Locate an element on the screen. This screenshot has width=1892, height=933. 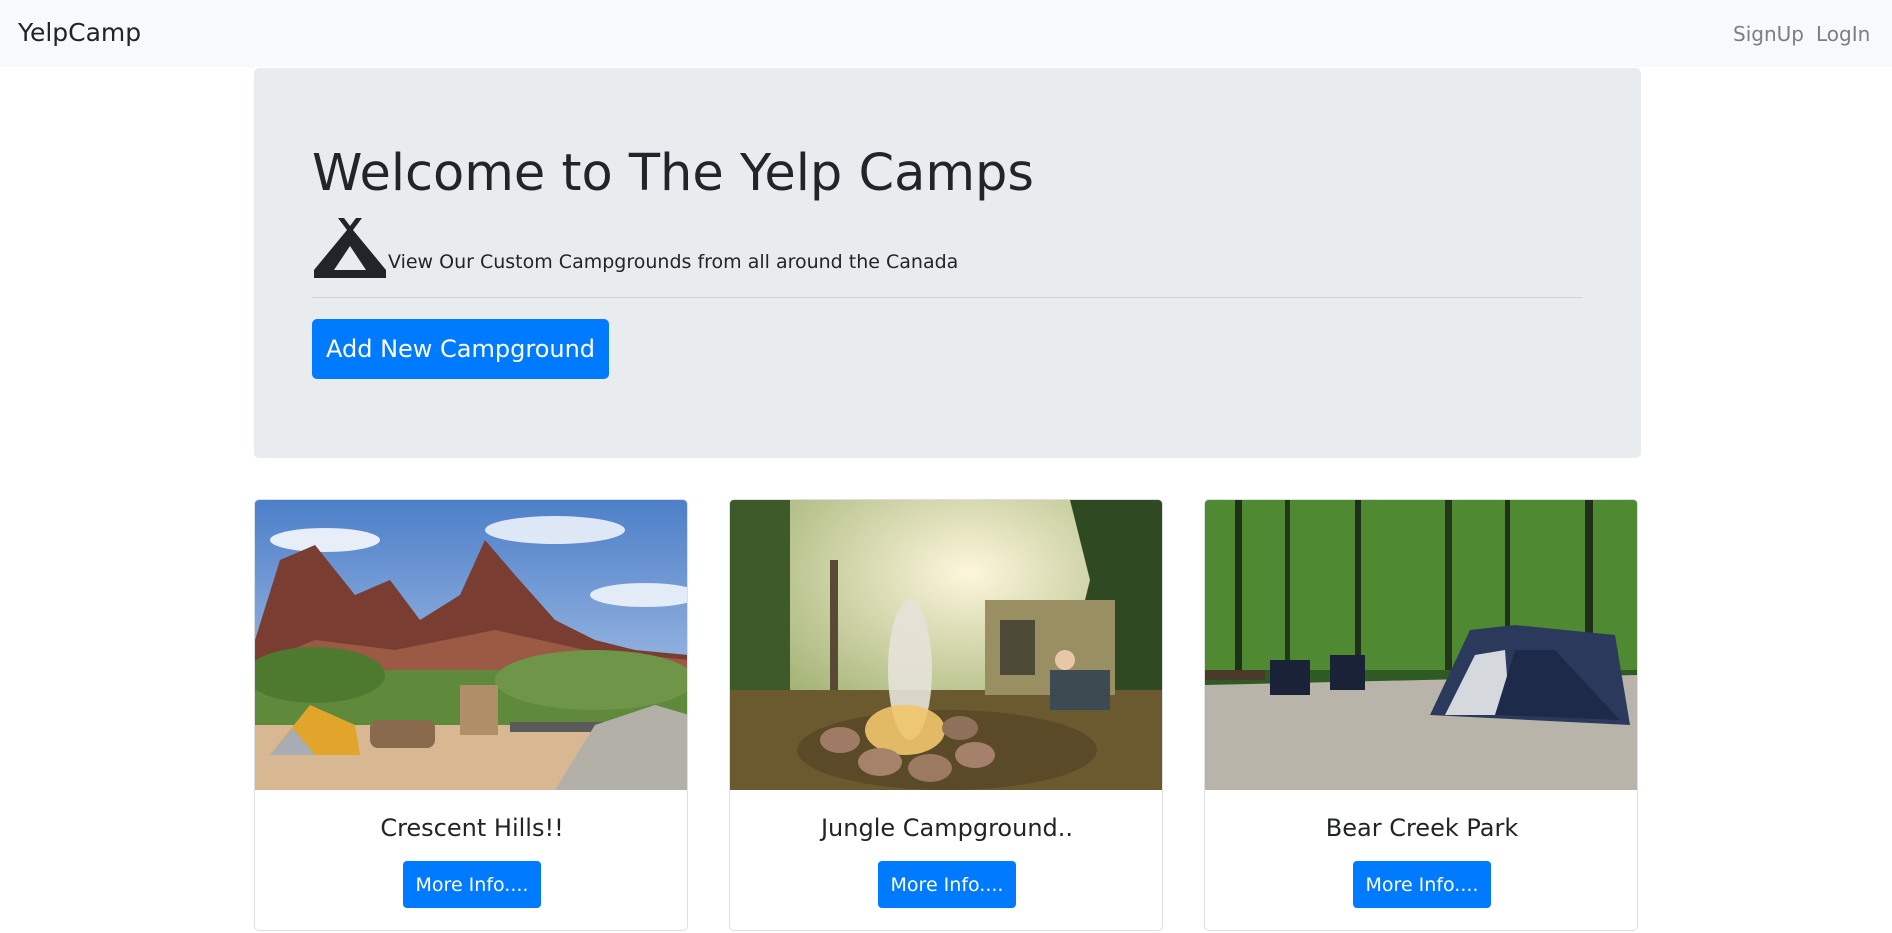
page-title: Welcome to The Yelp Camps is located at coordinates (673, 173).